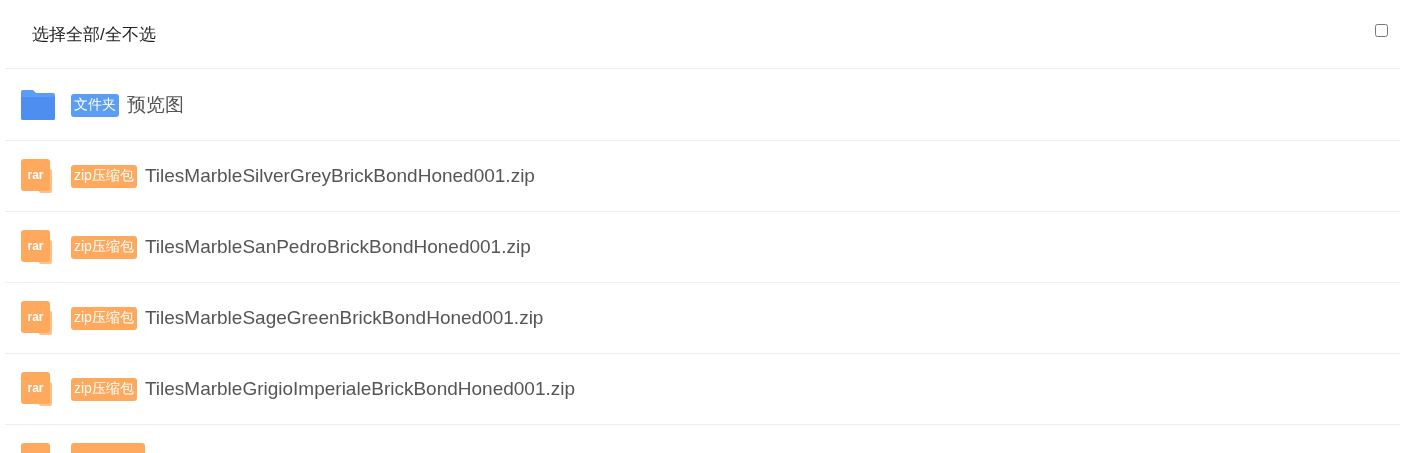 Image resolution: width=1401 pixels, height=453 pixels. What do you see at coordinates (337, 247) in the screenshot?
I see `file-name: TilesMarbleSanPedroBrickBondHoned001.zip` at bounding box center [337, 247].